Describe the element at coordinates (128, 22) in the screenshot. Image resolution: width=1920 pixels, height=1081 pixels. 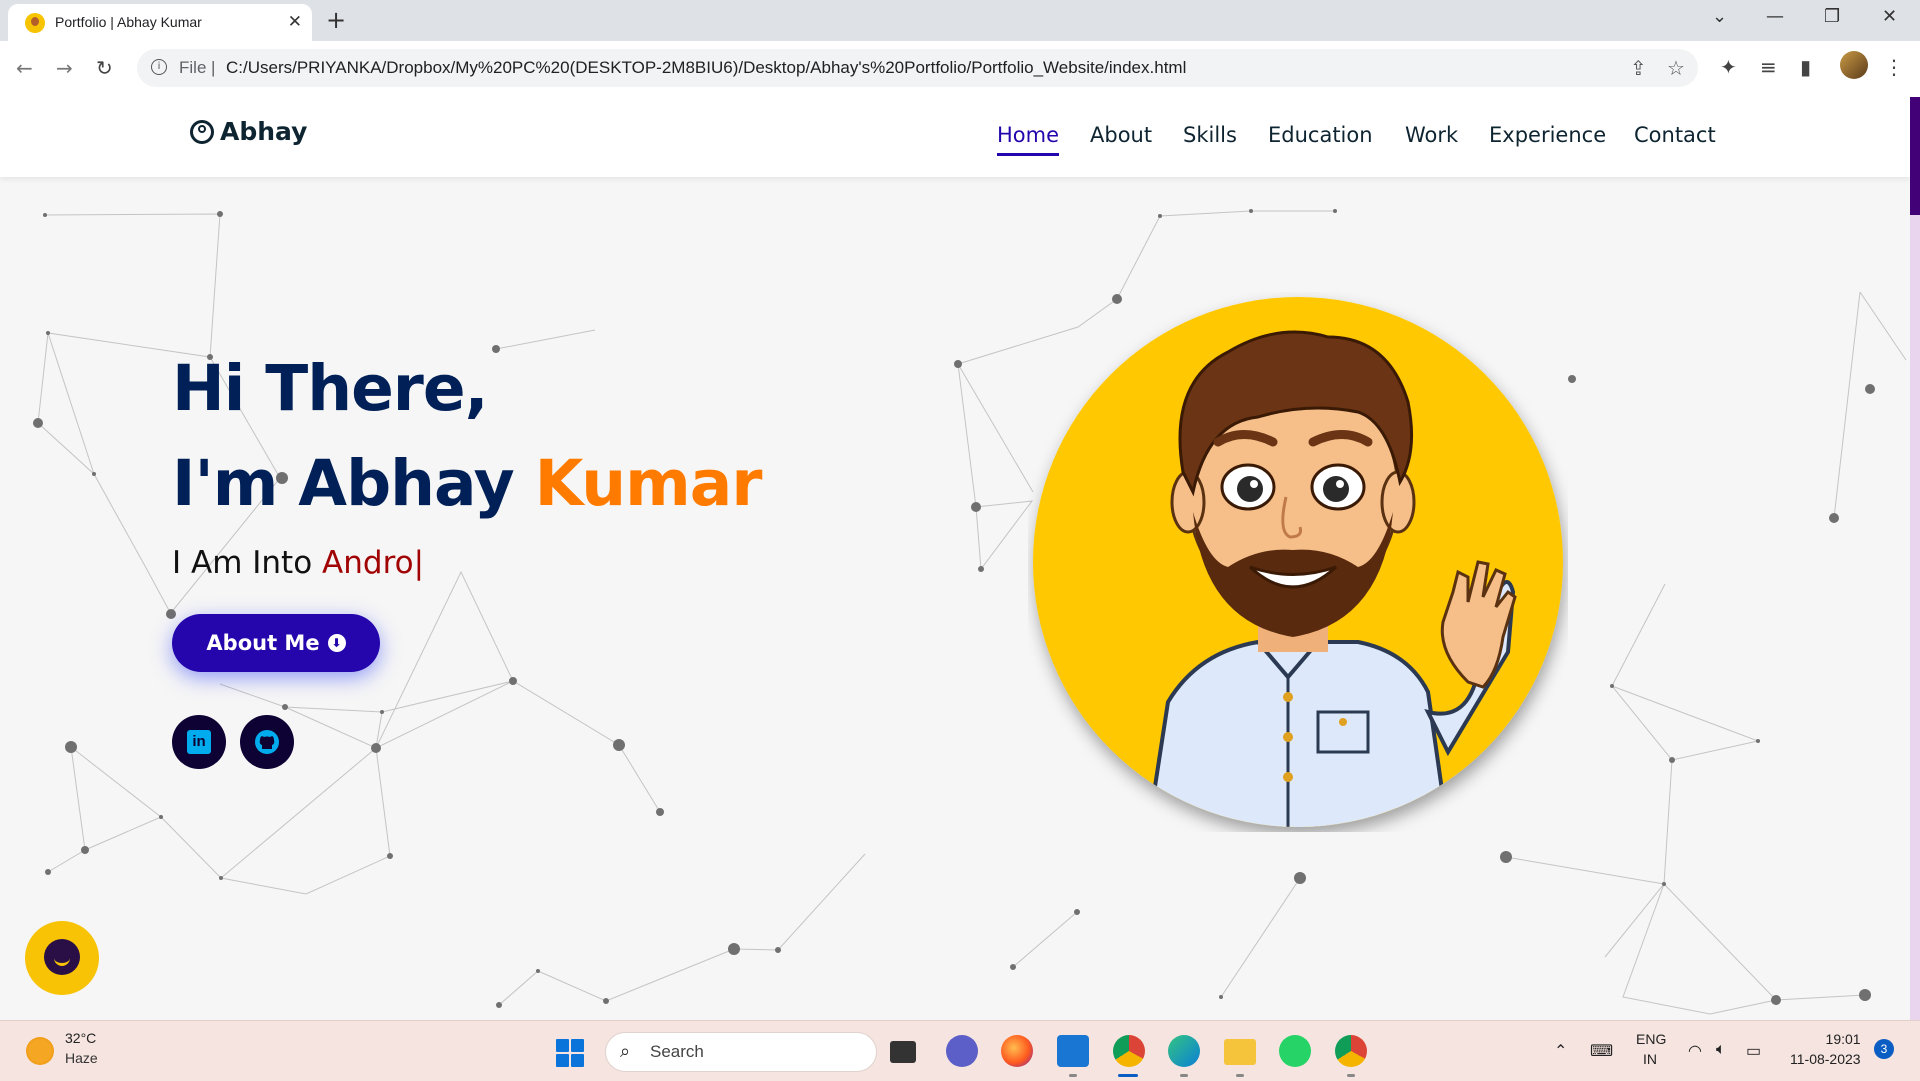
I see `tab-title: Portfolio | Abhay Kumar` at that location.